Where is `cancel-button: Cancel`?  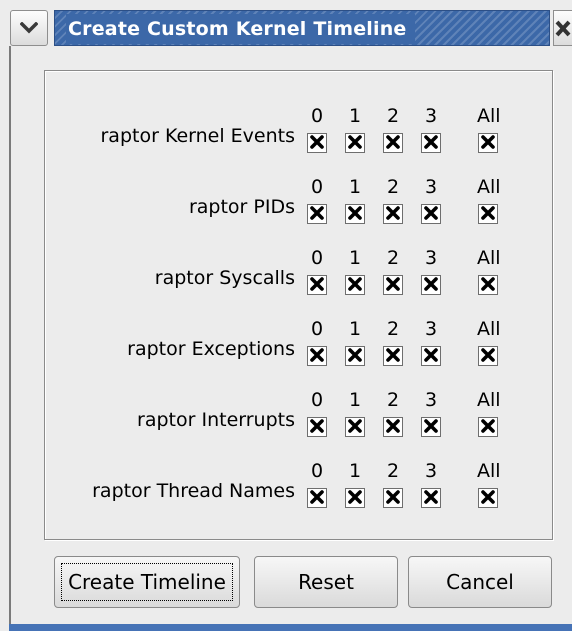
cancel-button: Cancel is located at coordinates (480, 582).